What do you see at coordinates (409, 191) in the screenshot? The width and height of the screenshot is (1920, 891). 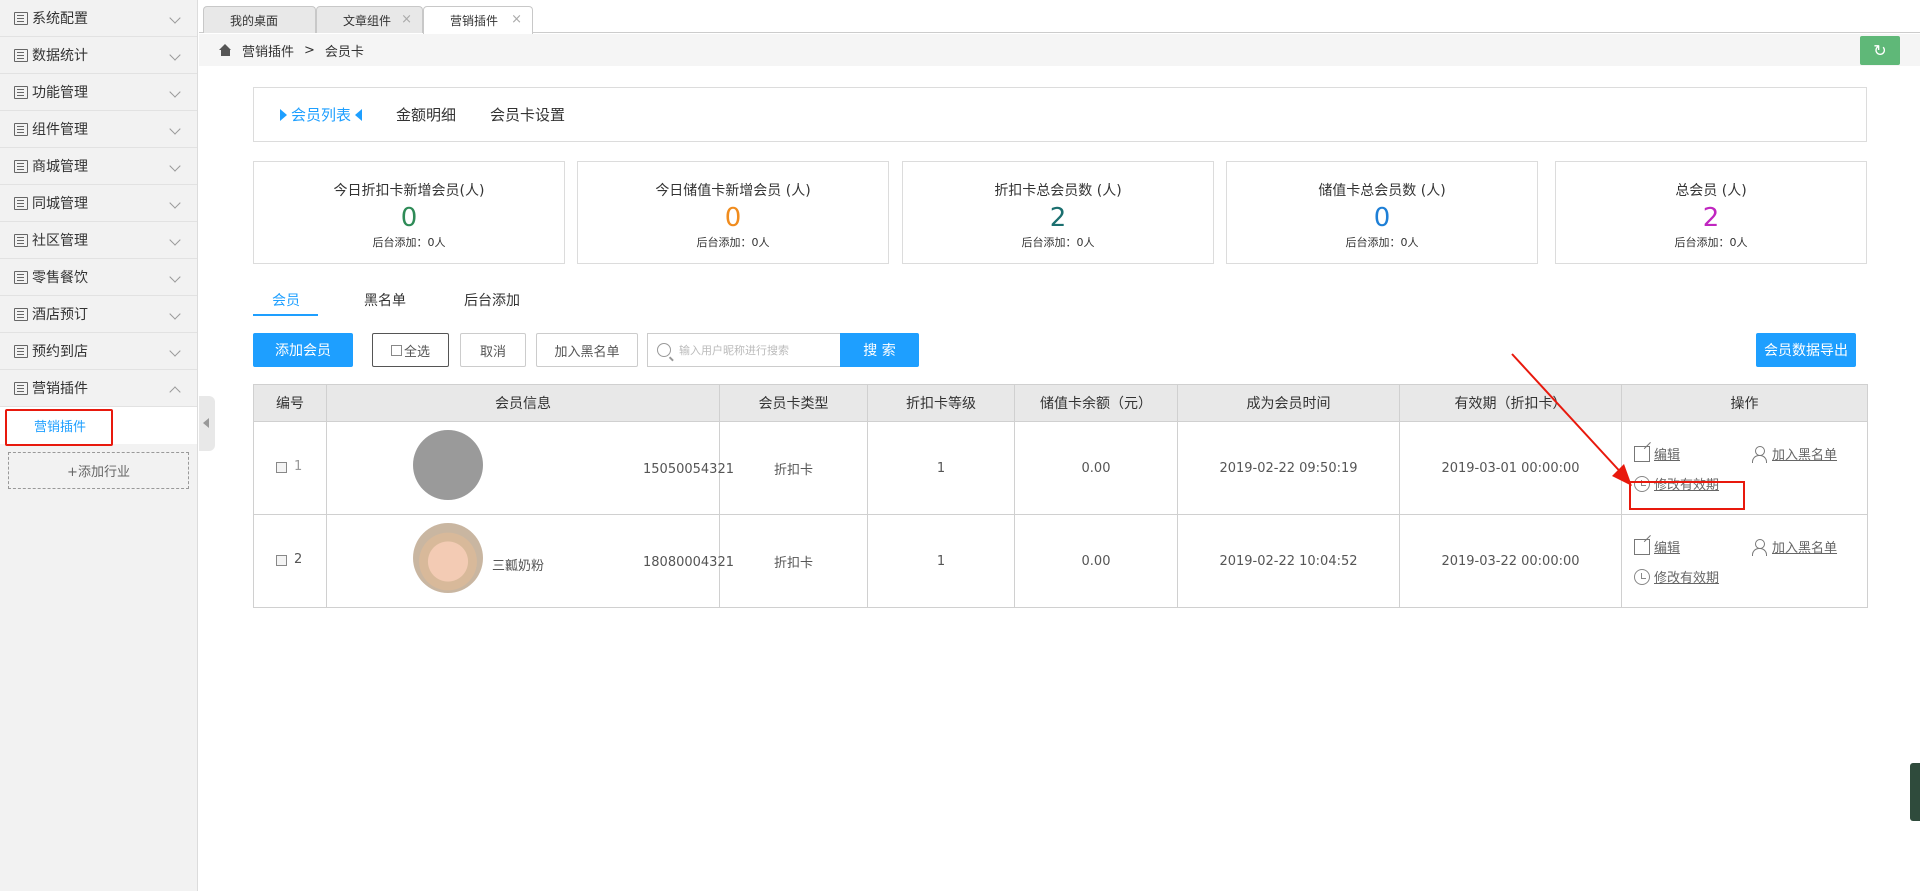 I see `stat-title: 今日折扣卡新增会员(人)` at bounding box center [409, 191].